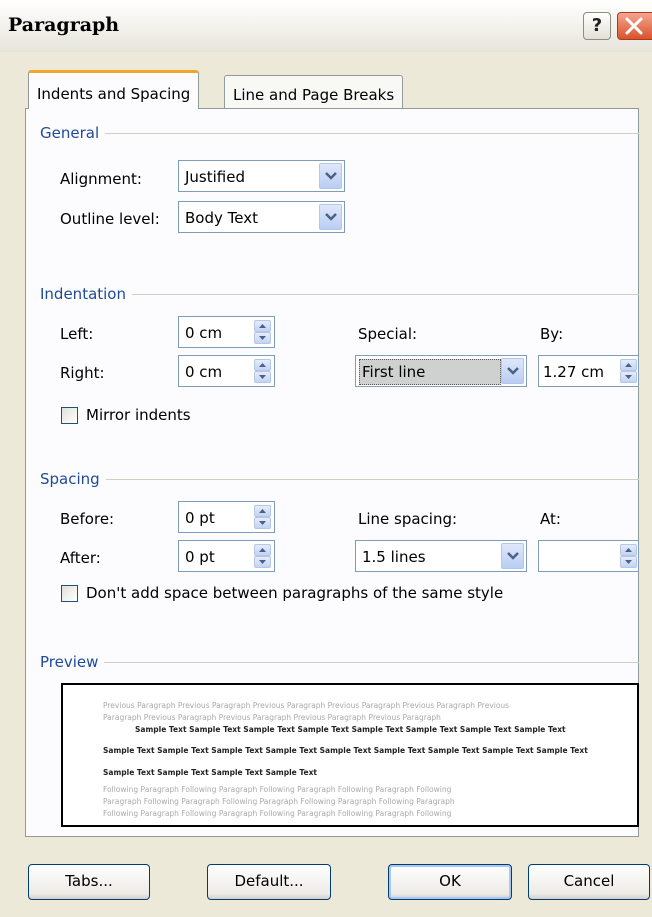  Describe the element at coordinates (261, 217) in the screenshot. I see `outline-level-select: Body Text` at that location.